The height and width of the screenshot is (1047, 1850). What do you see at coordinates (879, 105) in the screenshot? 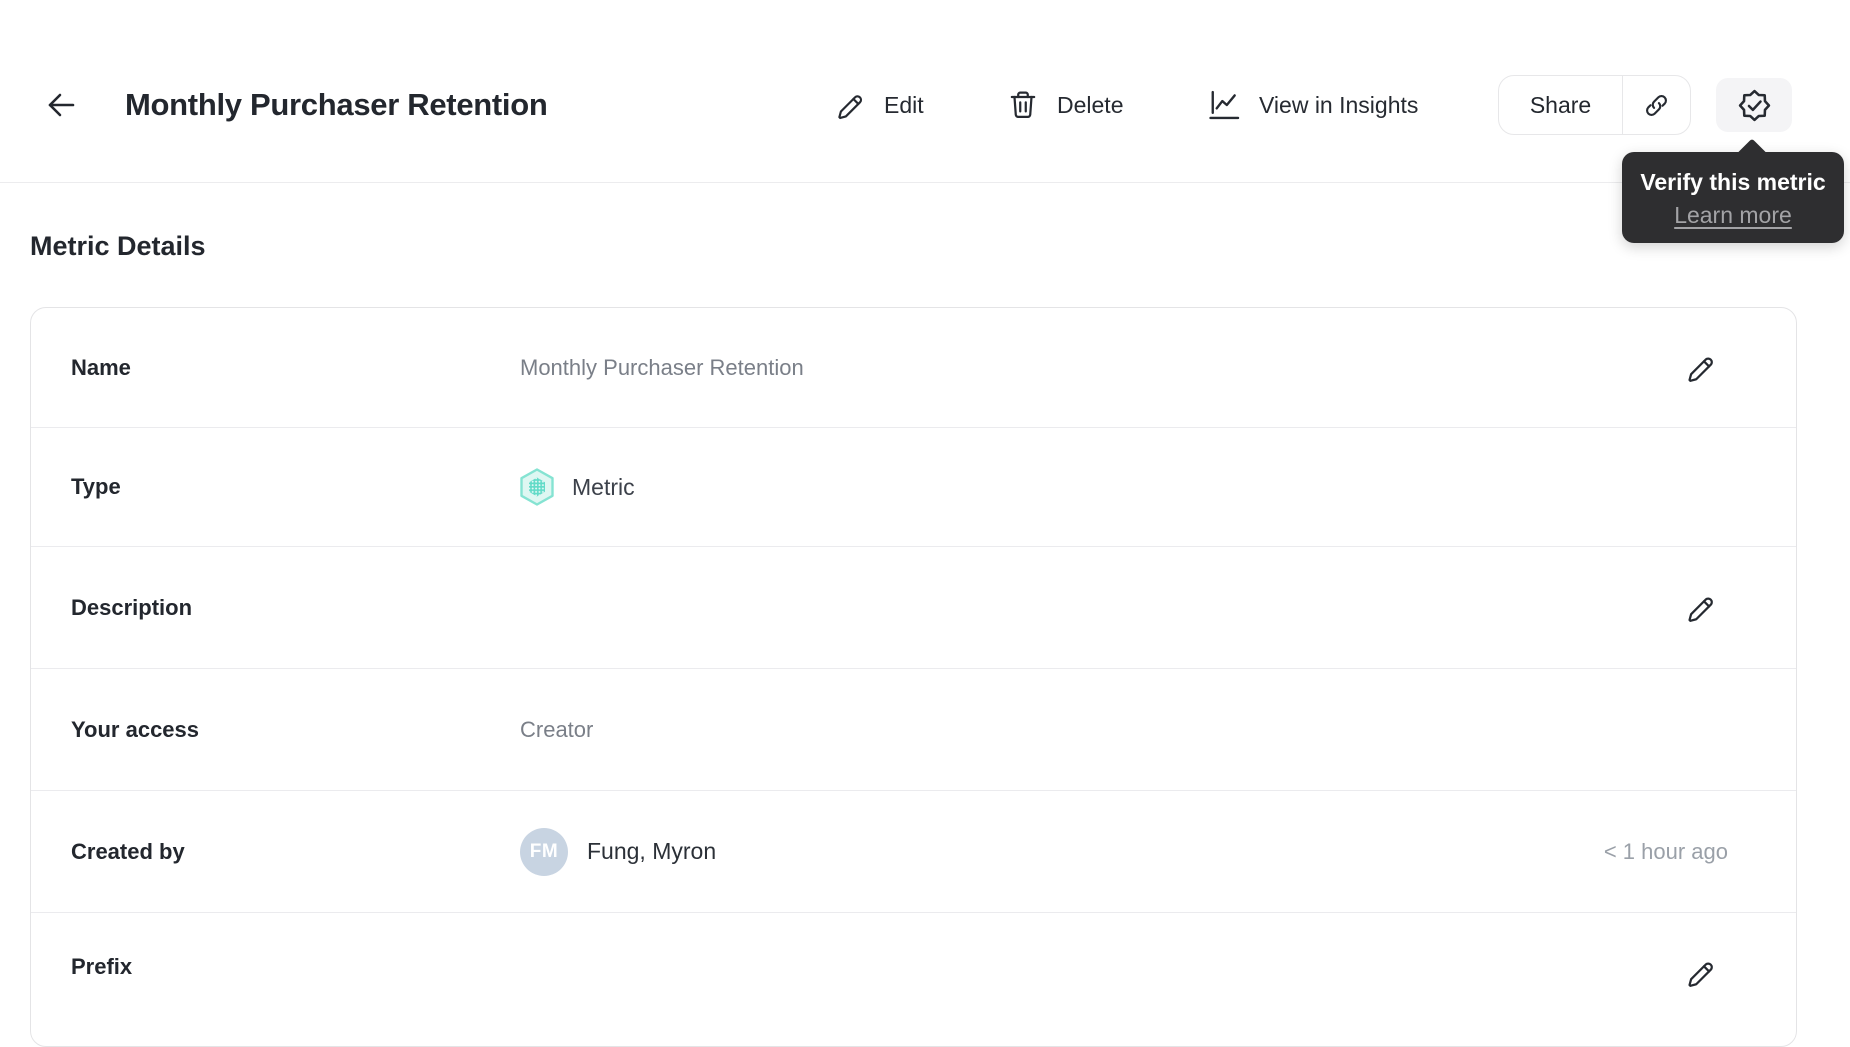
I see `edit-button: Edit` at bounding box center [879, 105].